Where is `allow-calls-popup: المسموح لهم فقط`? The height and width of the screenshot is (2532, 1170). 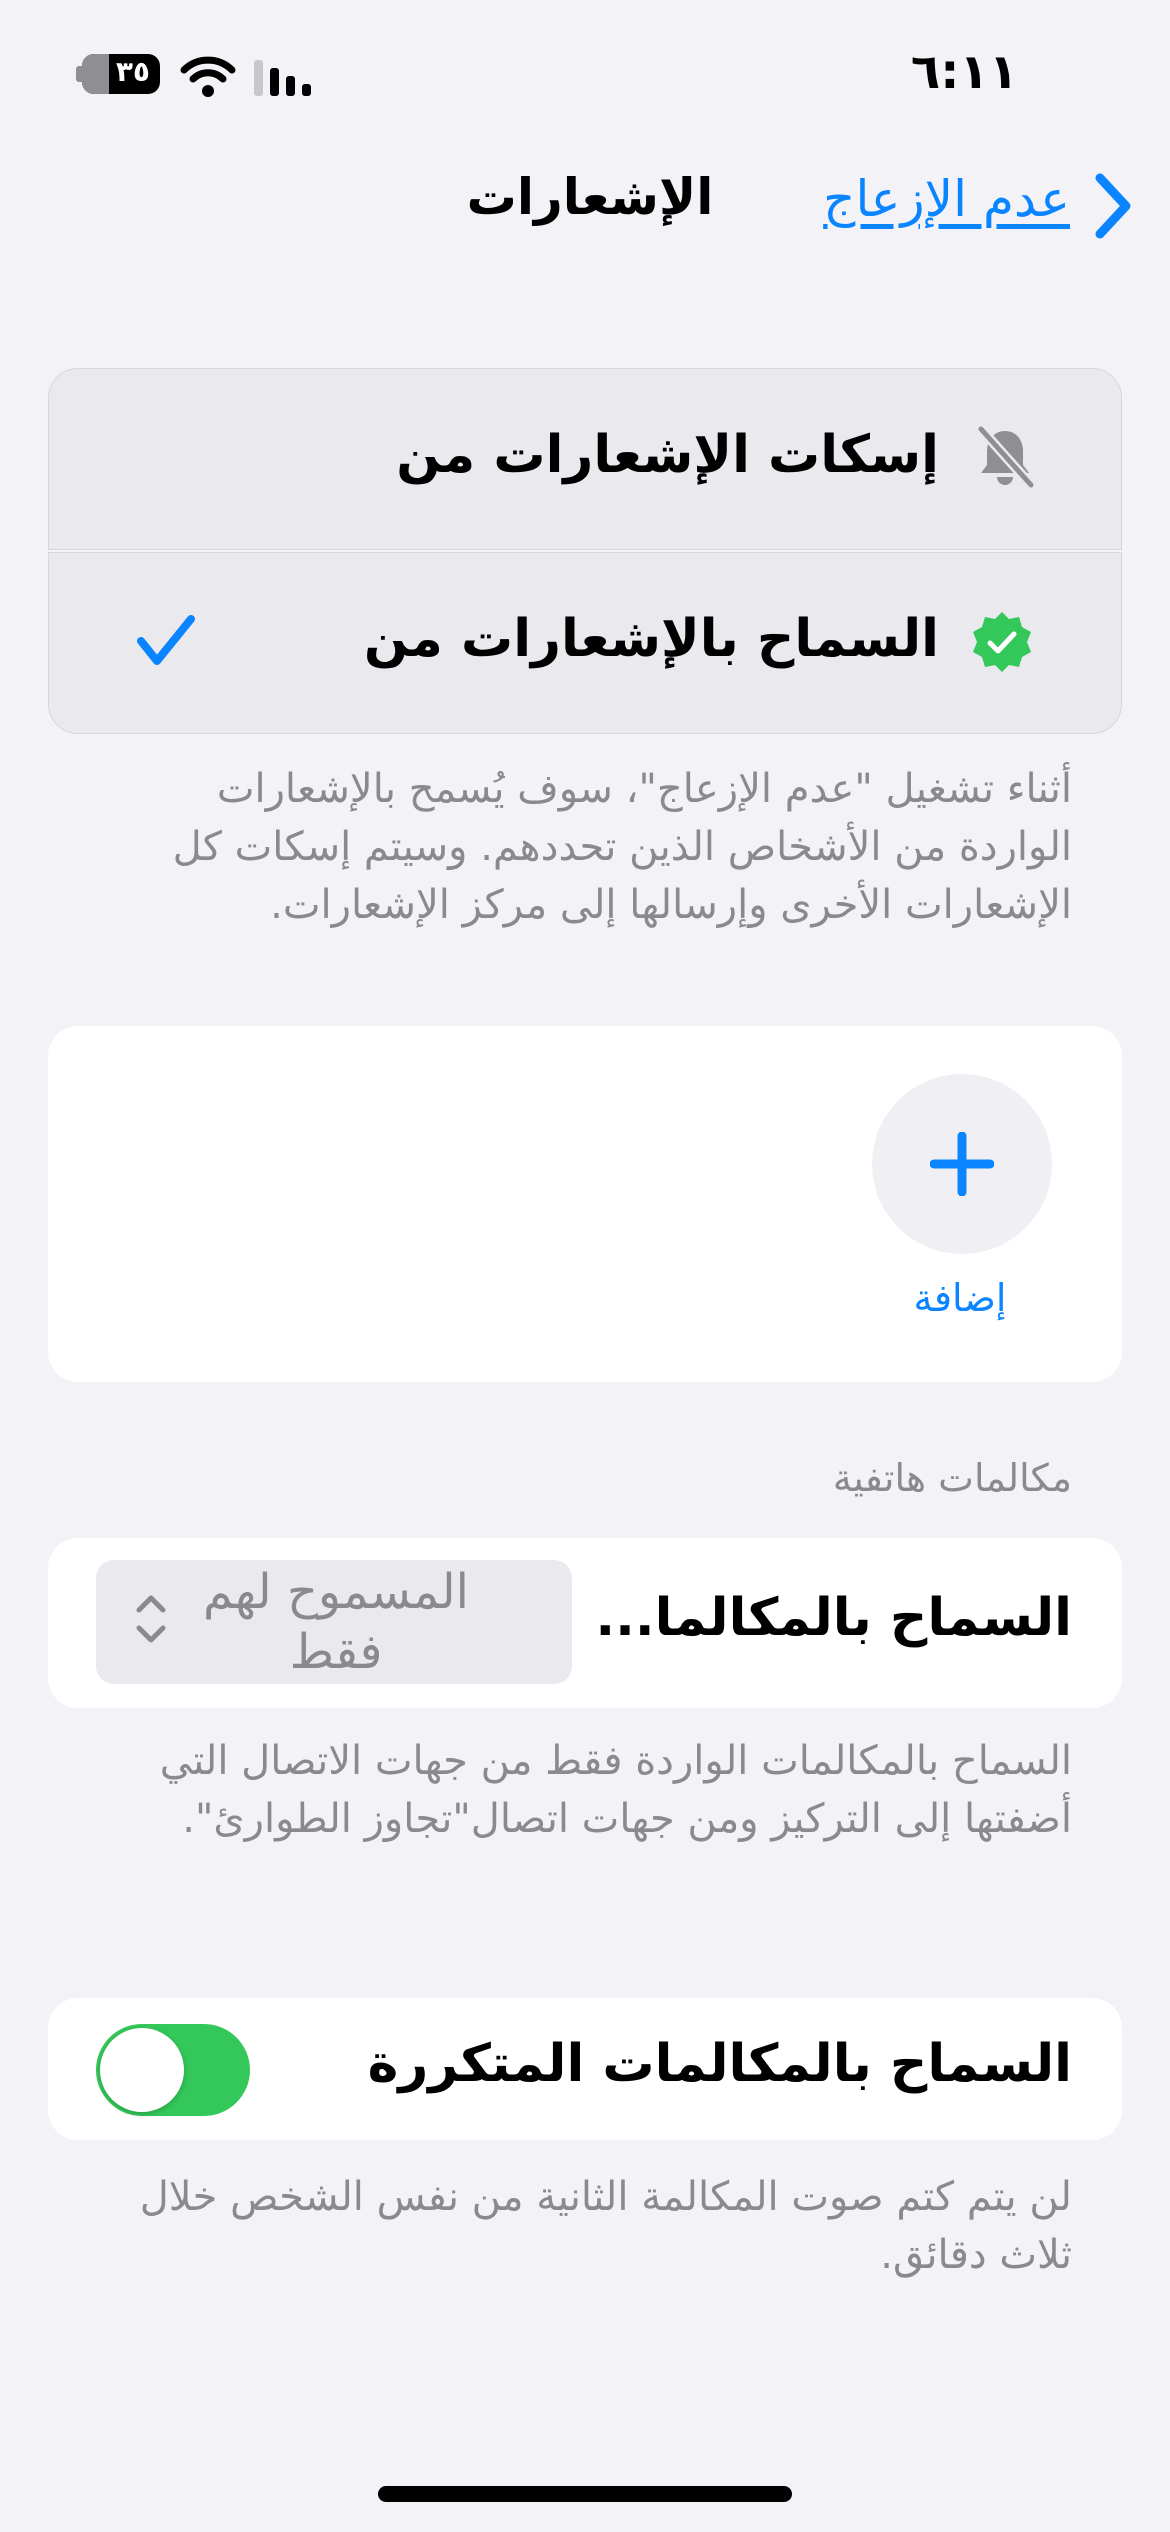 allow-calls-popup: المسموح لهم فقط is located at coordinates (334, 1622).